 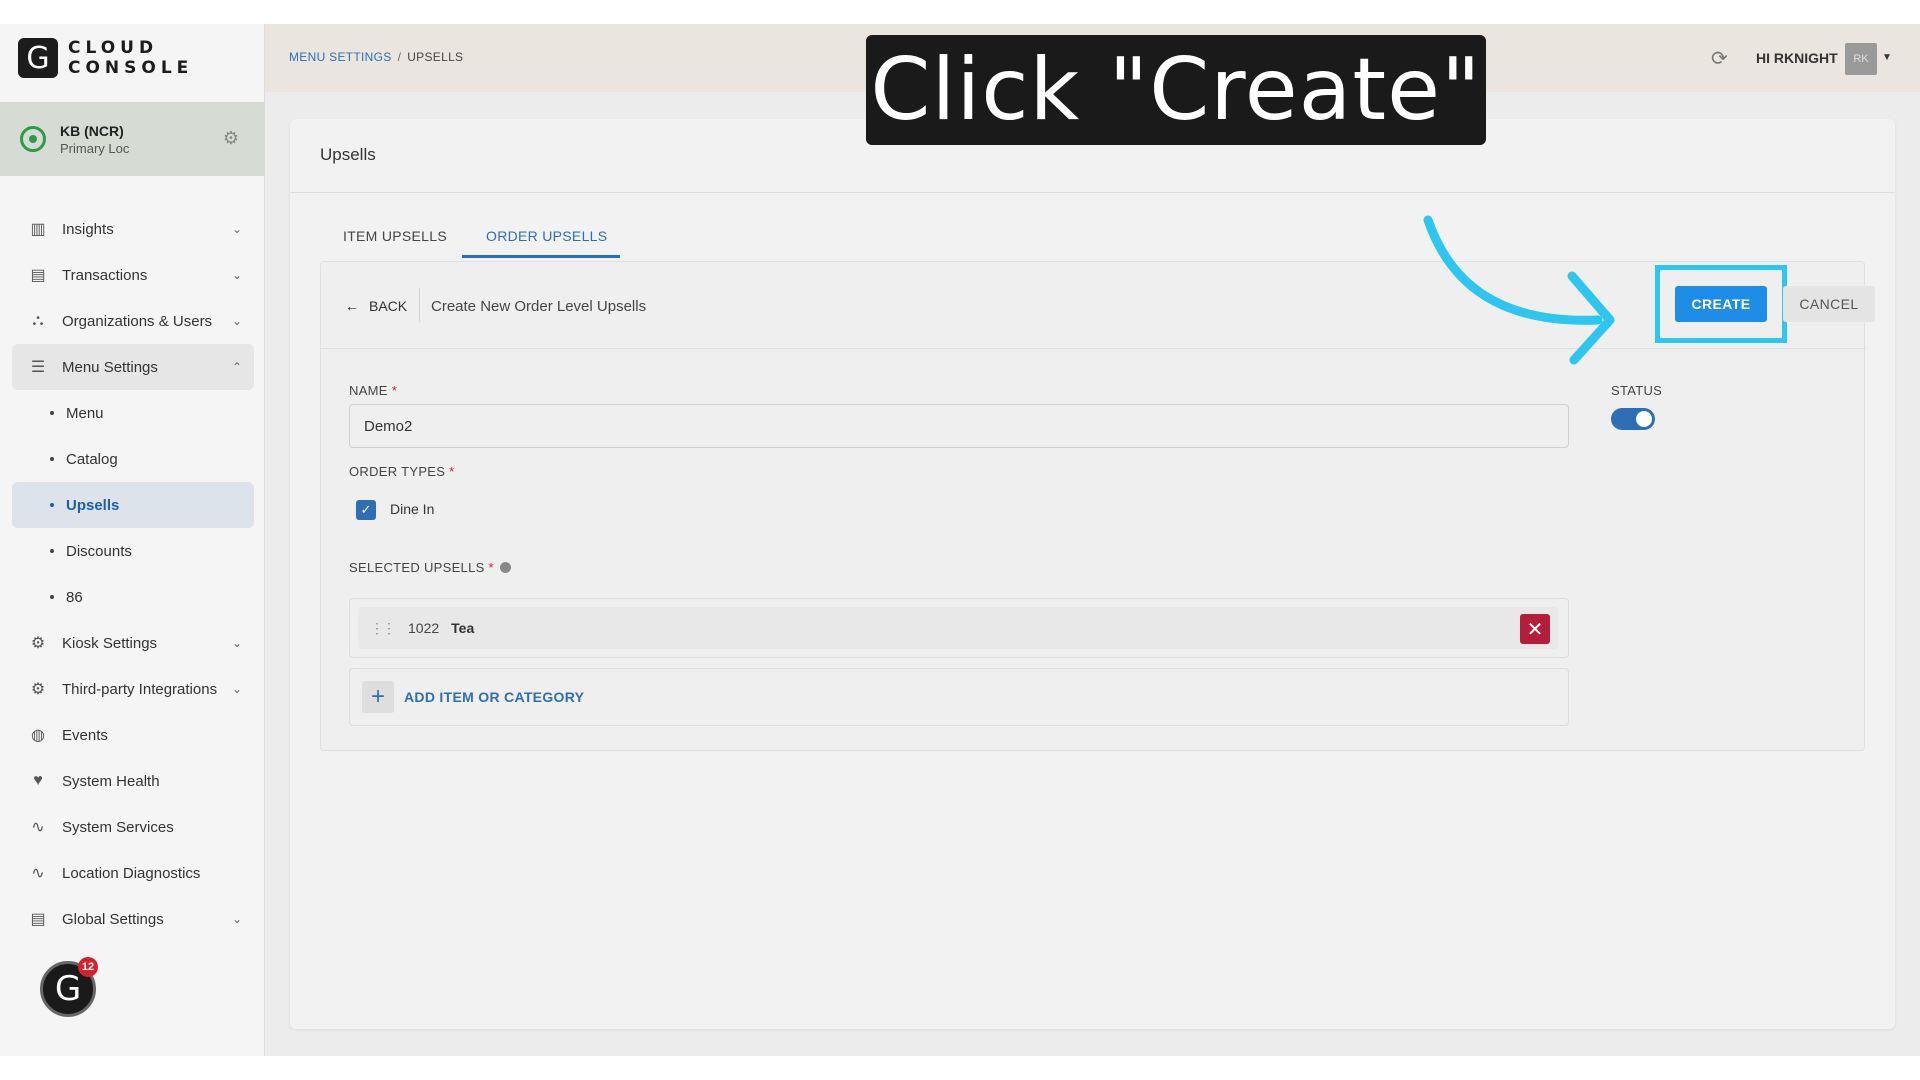 What do you see at coordinates (1519, 290) in the screenshot?
I see `tutorial-arrow-icon` at bounding box center [1519, 290].